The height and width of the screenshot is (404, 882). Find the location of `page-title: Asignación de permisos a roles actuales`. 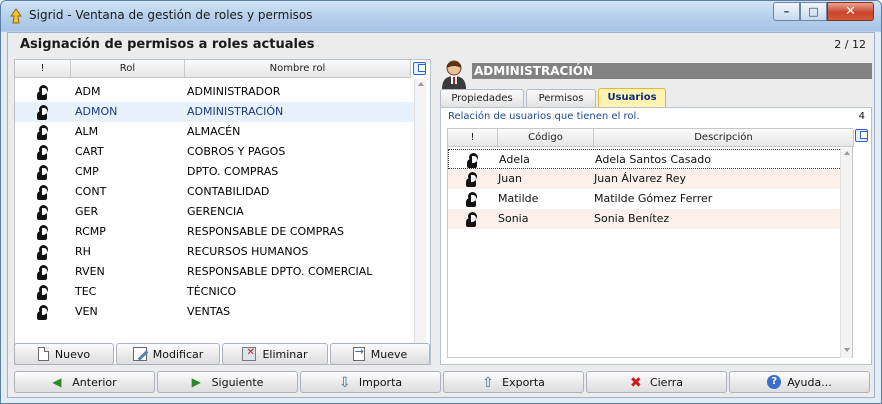

page-title: Asignación de permisos a roles actuales is located at coordinates (167, 44).